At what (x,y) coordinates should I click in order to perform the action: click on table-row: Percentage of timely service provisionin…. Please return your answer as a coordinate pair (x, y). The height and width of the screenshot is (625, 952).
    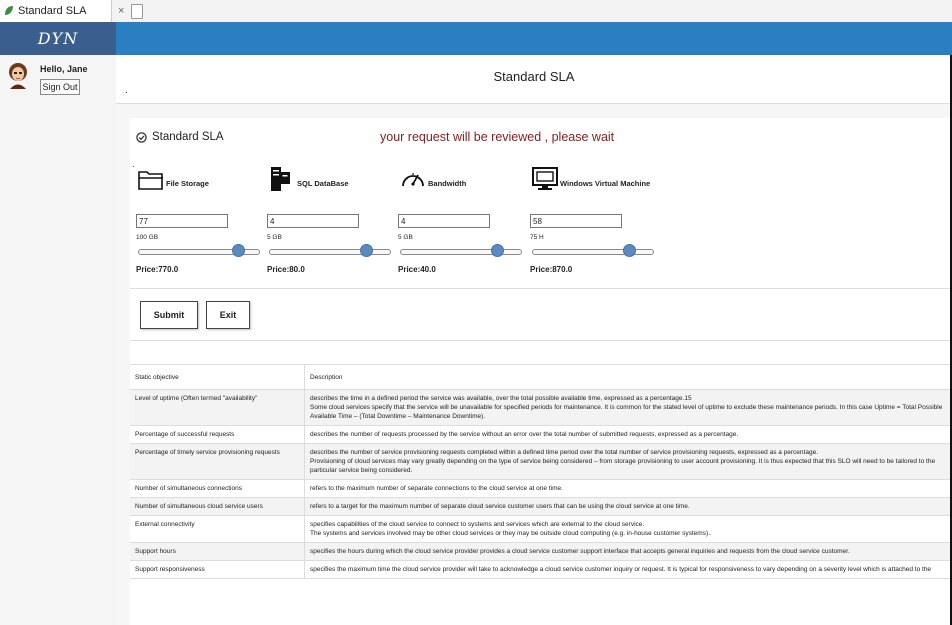
    Looking at the image, I should click on (541, 461).